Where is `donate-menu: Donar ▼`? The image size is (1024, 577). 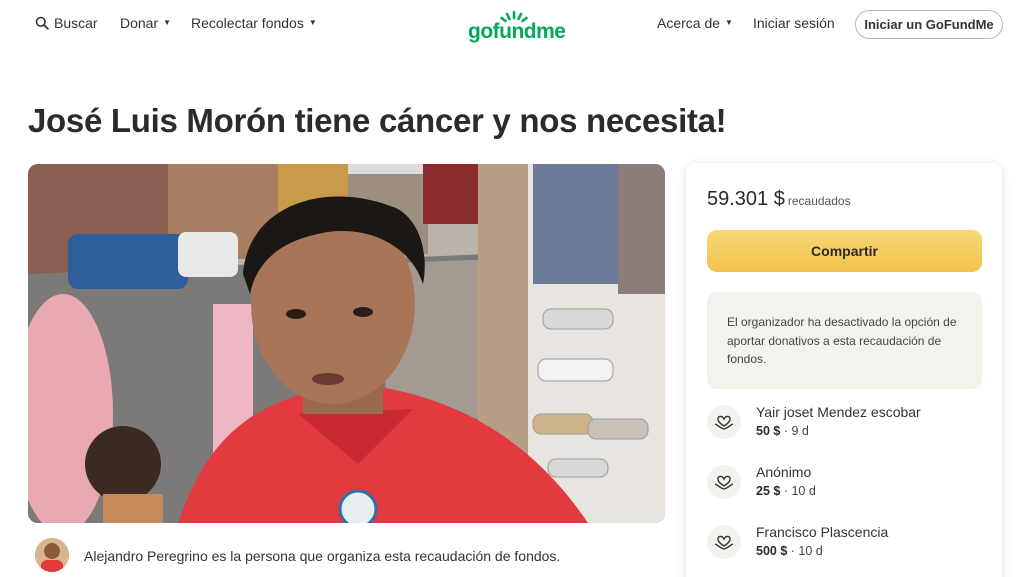 donate-menu: Donar ▼ is located at coordinates (145, 23).